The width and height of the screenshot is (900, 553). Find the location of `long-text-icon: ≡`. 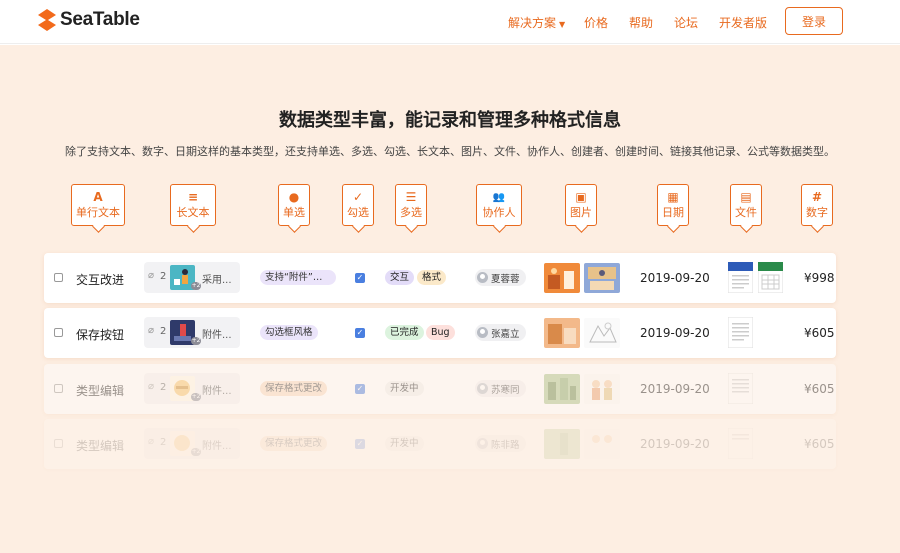

long-text-icon: ≡ is located at coordinates (193, 197).